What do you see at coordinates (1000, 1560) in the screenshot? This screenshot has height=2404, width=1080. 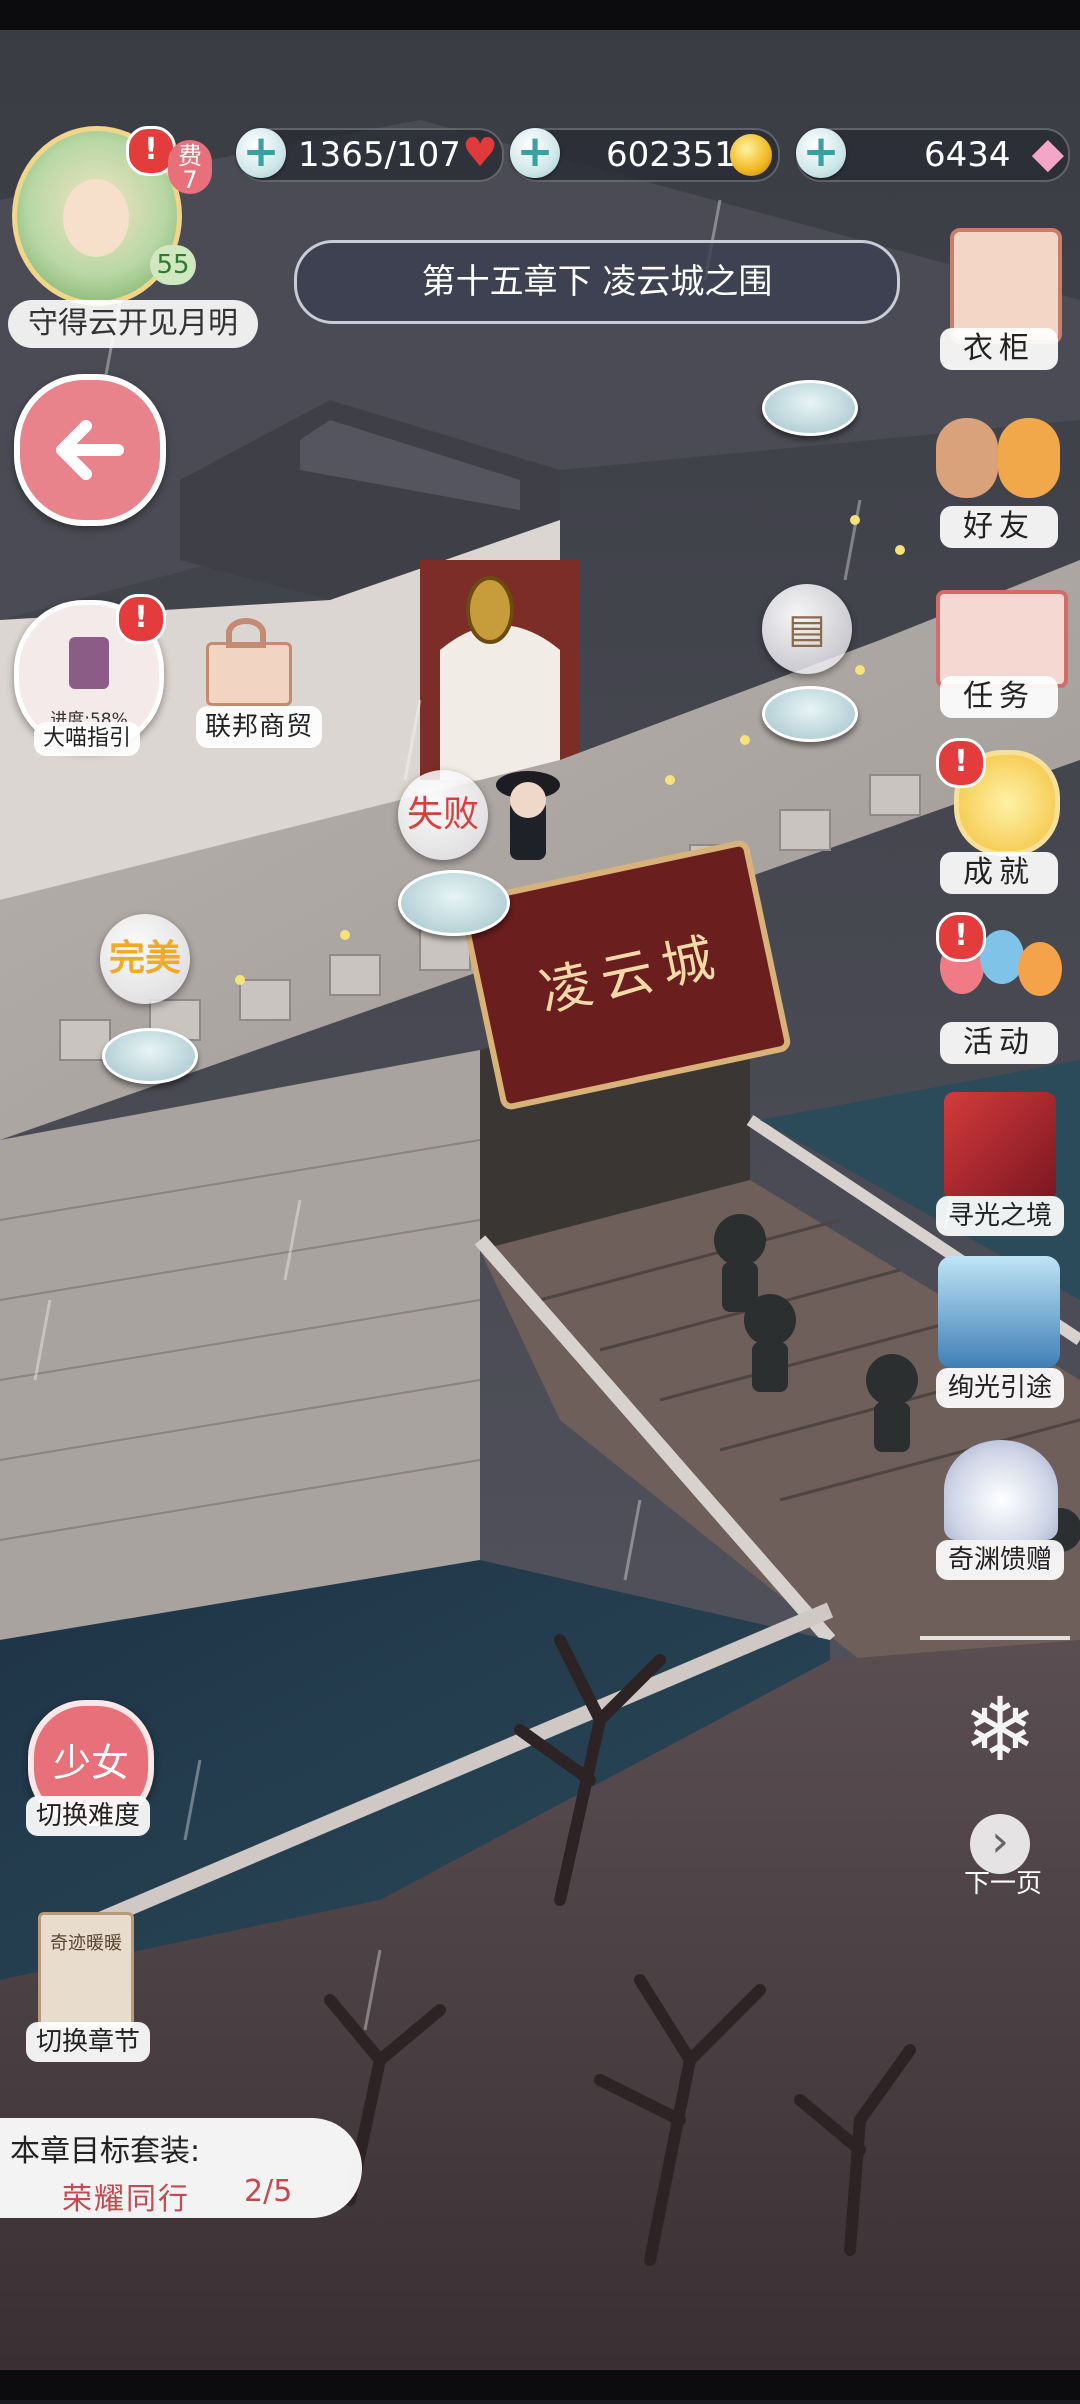 I see `abyss-gift-label: 奇渊馈赠` at bounding box center [1000, 1560].